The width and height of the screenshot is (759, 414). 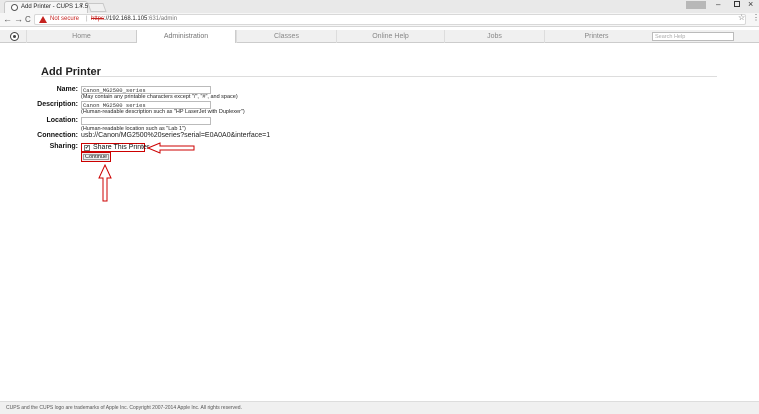 I want to click on cups-logo-icon, so click(x=14, y=36).